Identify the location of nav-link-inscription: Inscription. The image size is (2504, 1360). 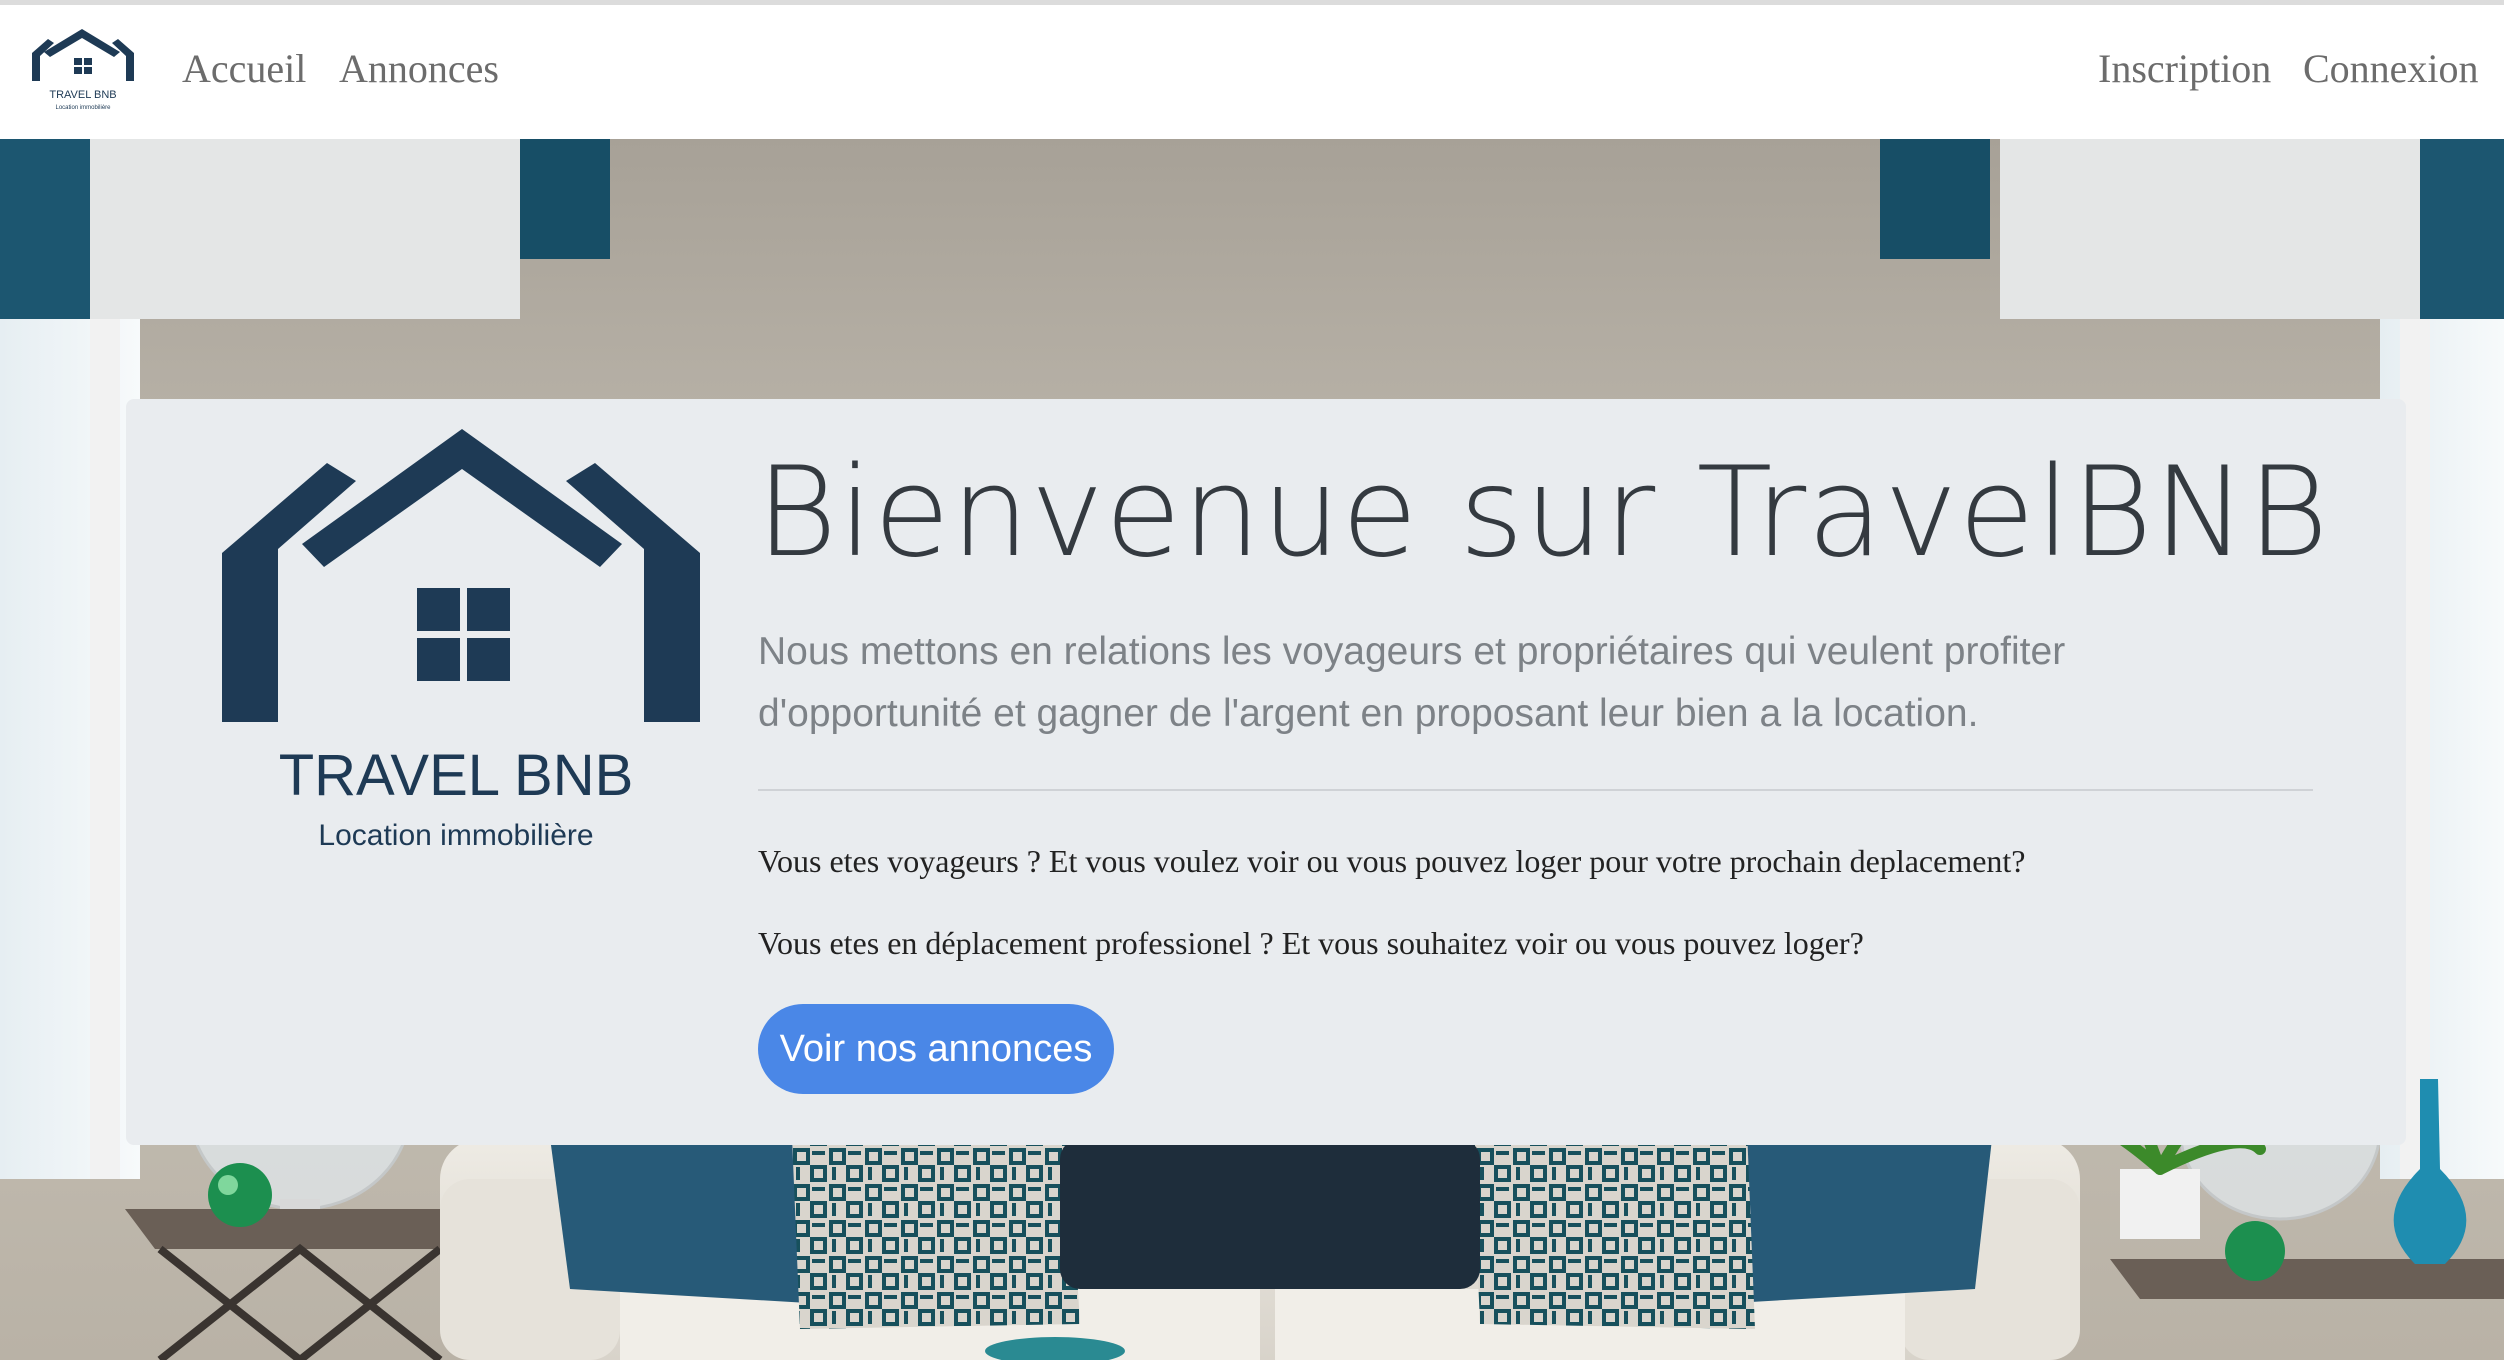
(2184, 68).